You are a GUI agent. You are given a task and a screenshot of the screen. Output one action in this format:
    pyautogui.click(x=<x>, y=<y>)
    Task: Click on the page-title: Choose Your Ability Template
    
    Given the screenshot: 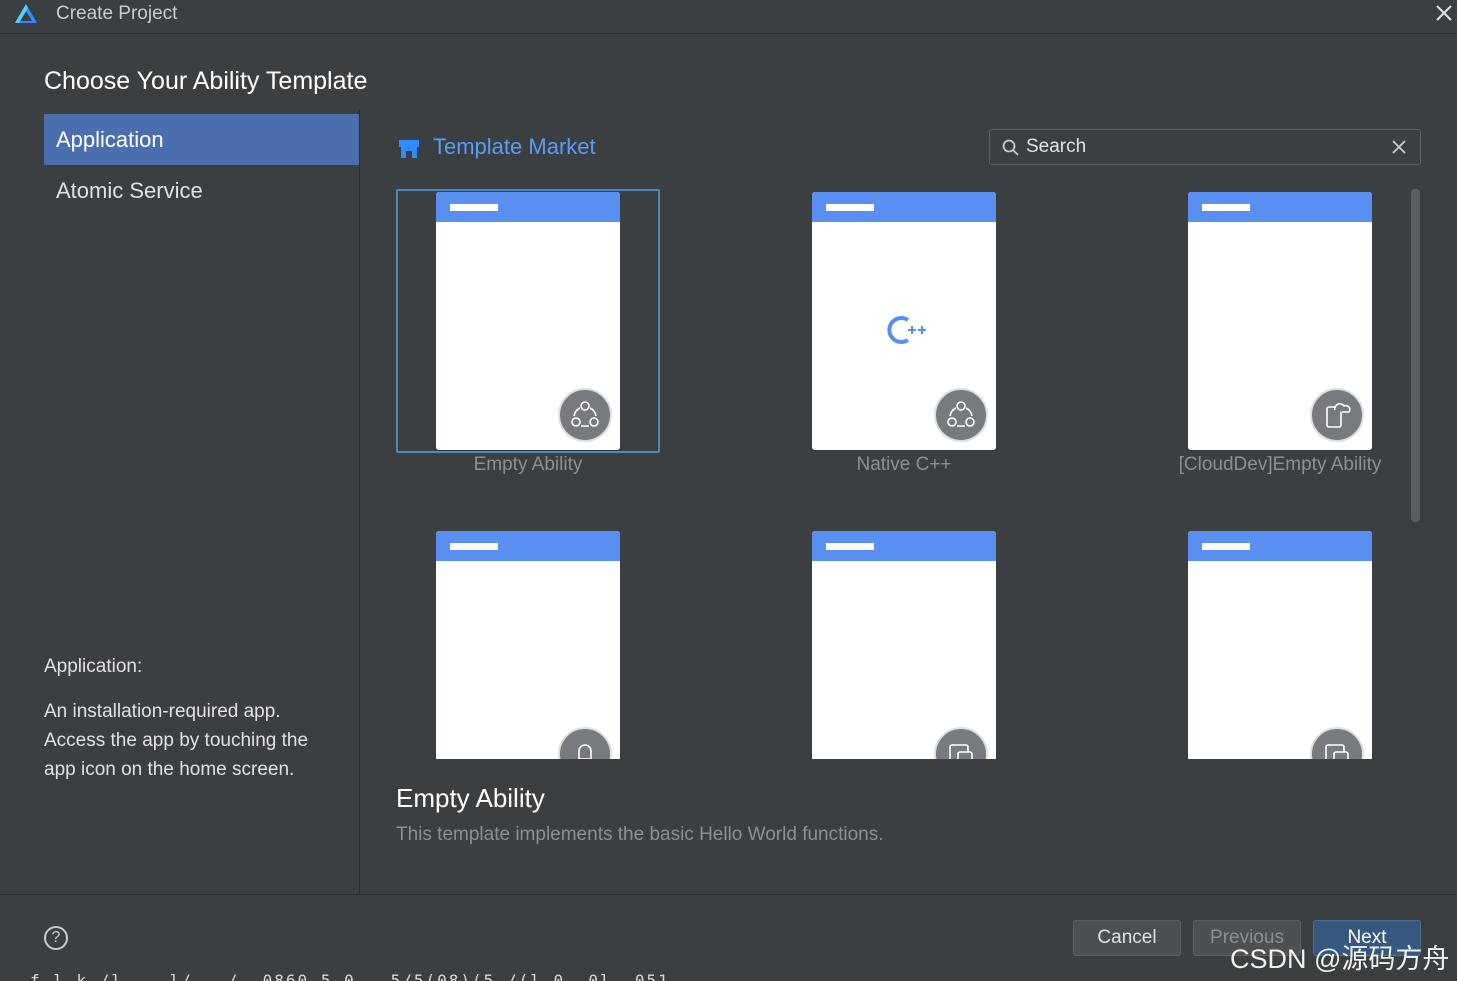 What is the action you would take?
    pyautogui.click(x=206, y=81)
    